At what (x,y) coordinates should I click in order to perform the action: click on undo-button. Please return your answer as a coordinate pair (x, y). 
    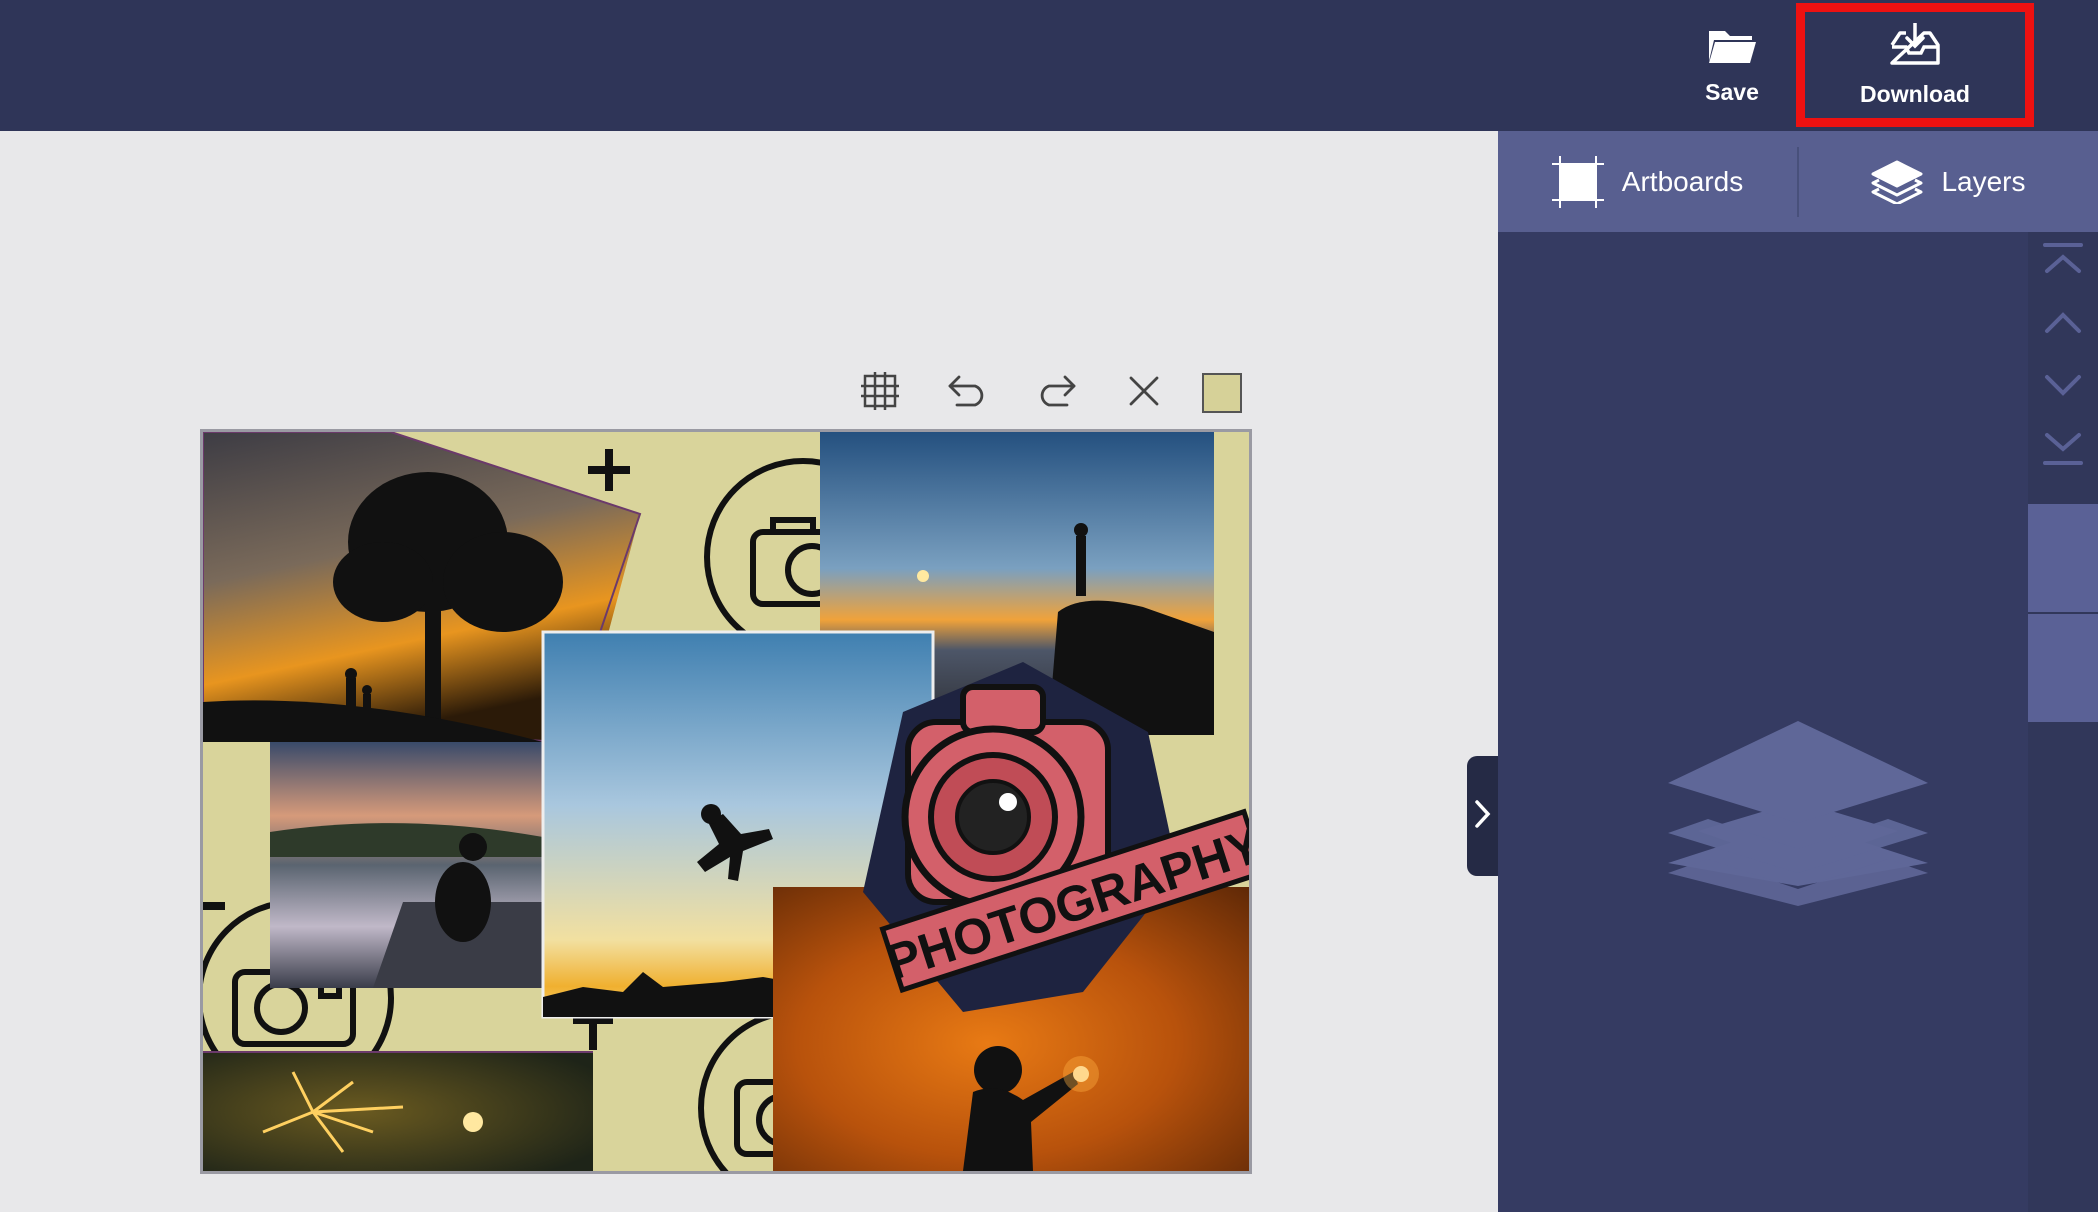
    Looking at the image, I should click on (968, 393).